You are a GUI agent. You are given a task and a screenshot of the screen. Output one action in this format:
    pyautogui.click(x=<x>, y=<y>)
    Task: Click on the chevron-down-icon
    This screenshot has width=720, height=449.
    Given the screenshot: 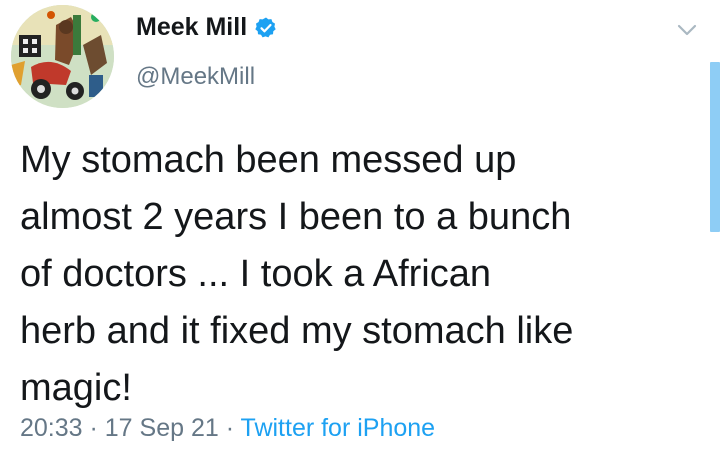 What is the action you would take?
    pyautogui.click(x=687, y=30)
    